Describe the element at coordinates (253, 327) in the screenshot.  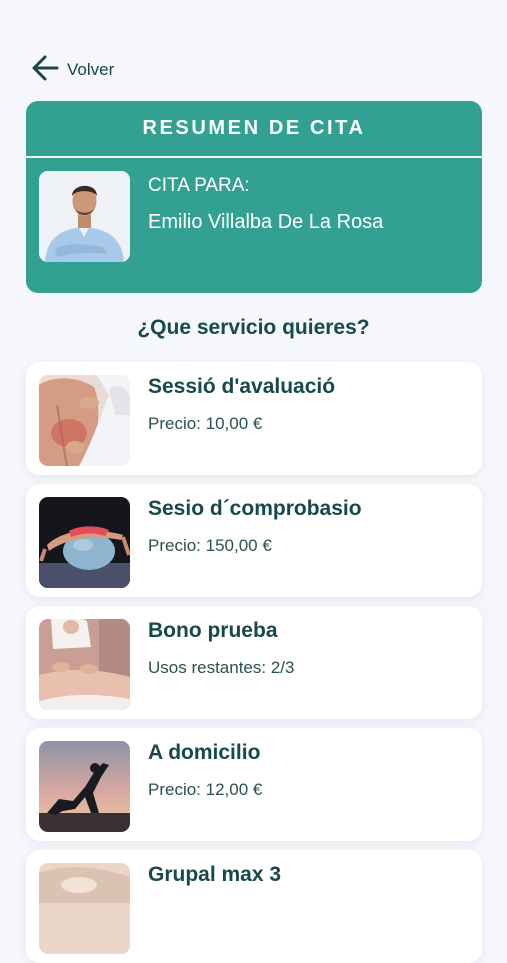
I see `service-question-heading: ¿Que servicio quieres?` at that location.